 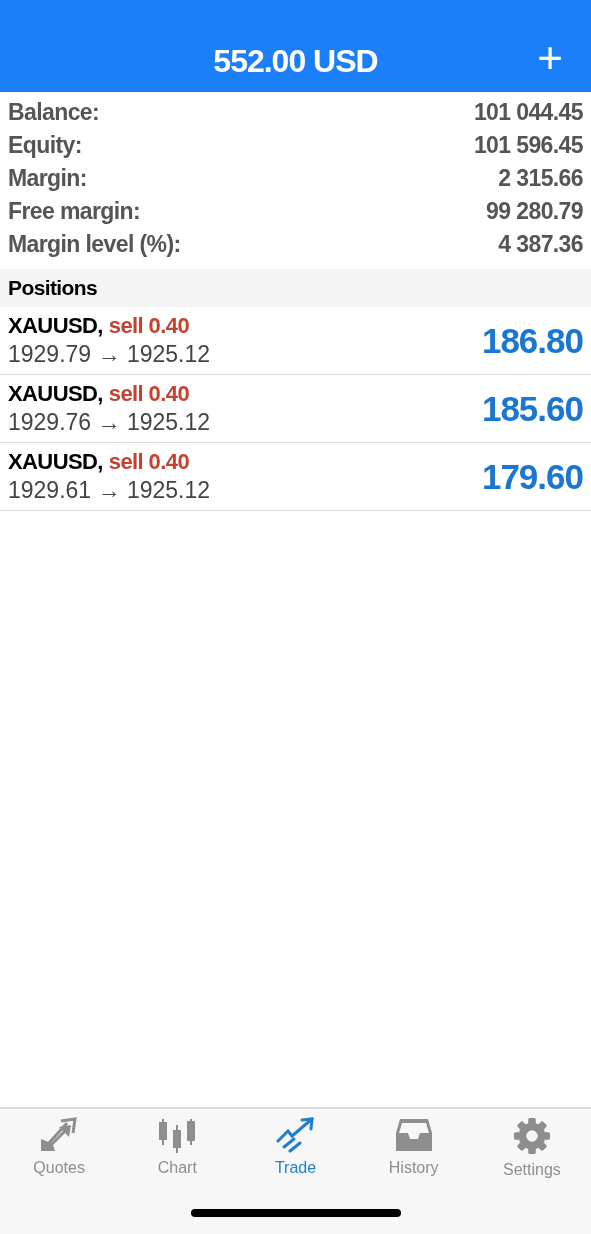 What do you see at coordinates (295, 61) in the screenshot?
I see `balance-title: 552.00 USD` at bounding box center [295, 61].